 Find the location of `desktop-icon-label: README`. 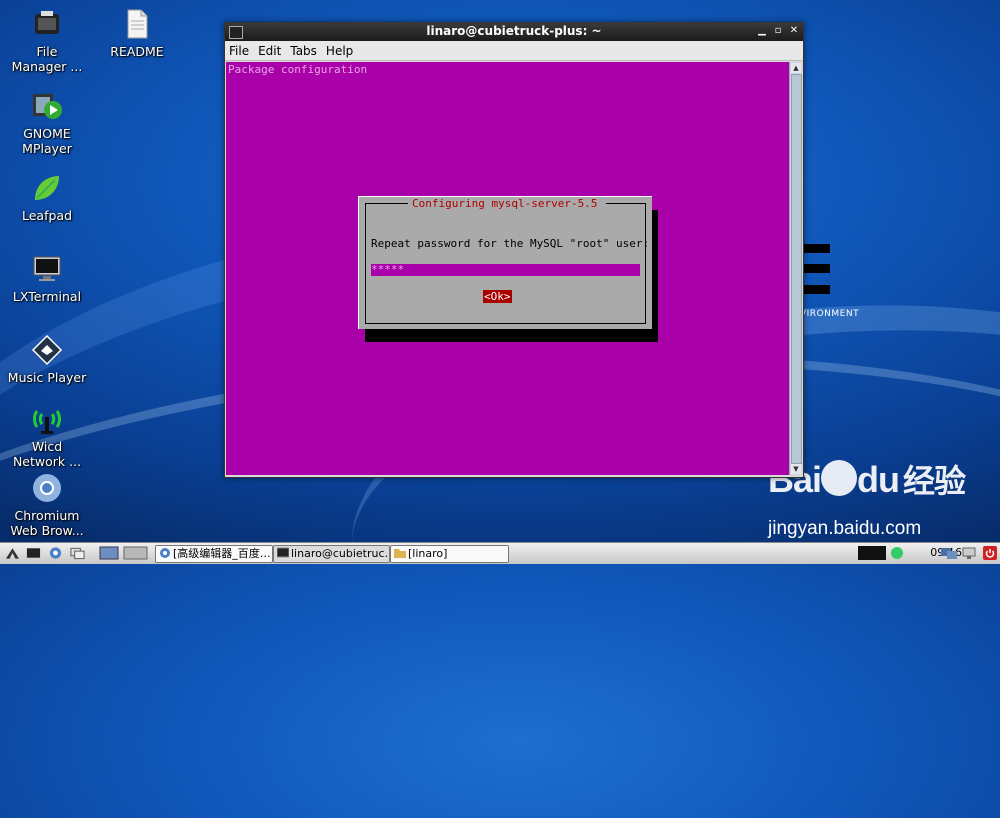

desktop-icon-label: README is located at coordinates (137, 51).